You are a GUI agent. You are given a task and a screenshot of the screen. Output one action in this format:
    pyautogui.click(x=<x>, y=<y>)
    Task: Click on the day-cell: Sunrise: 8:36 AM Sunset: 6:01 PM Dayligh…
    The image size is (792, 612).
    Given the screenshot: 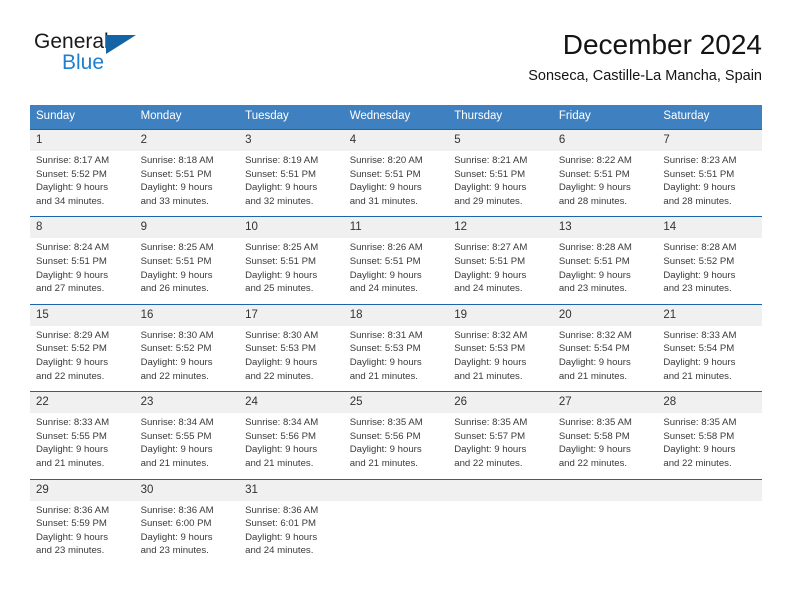 What is the action you would take?
    pyautogui.click(x=291, y=533)
    